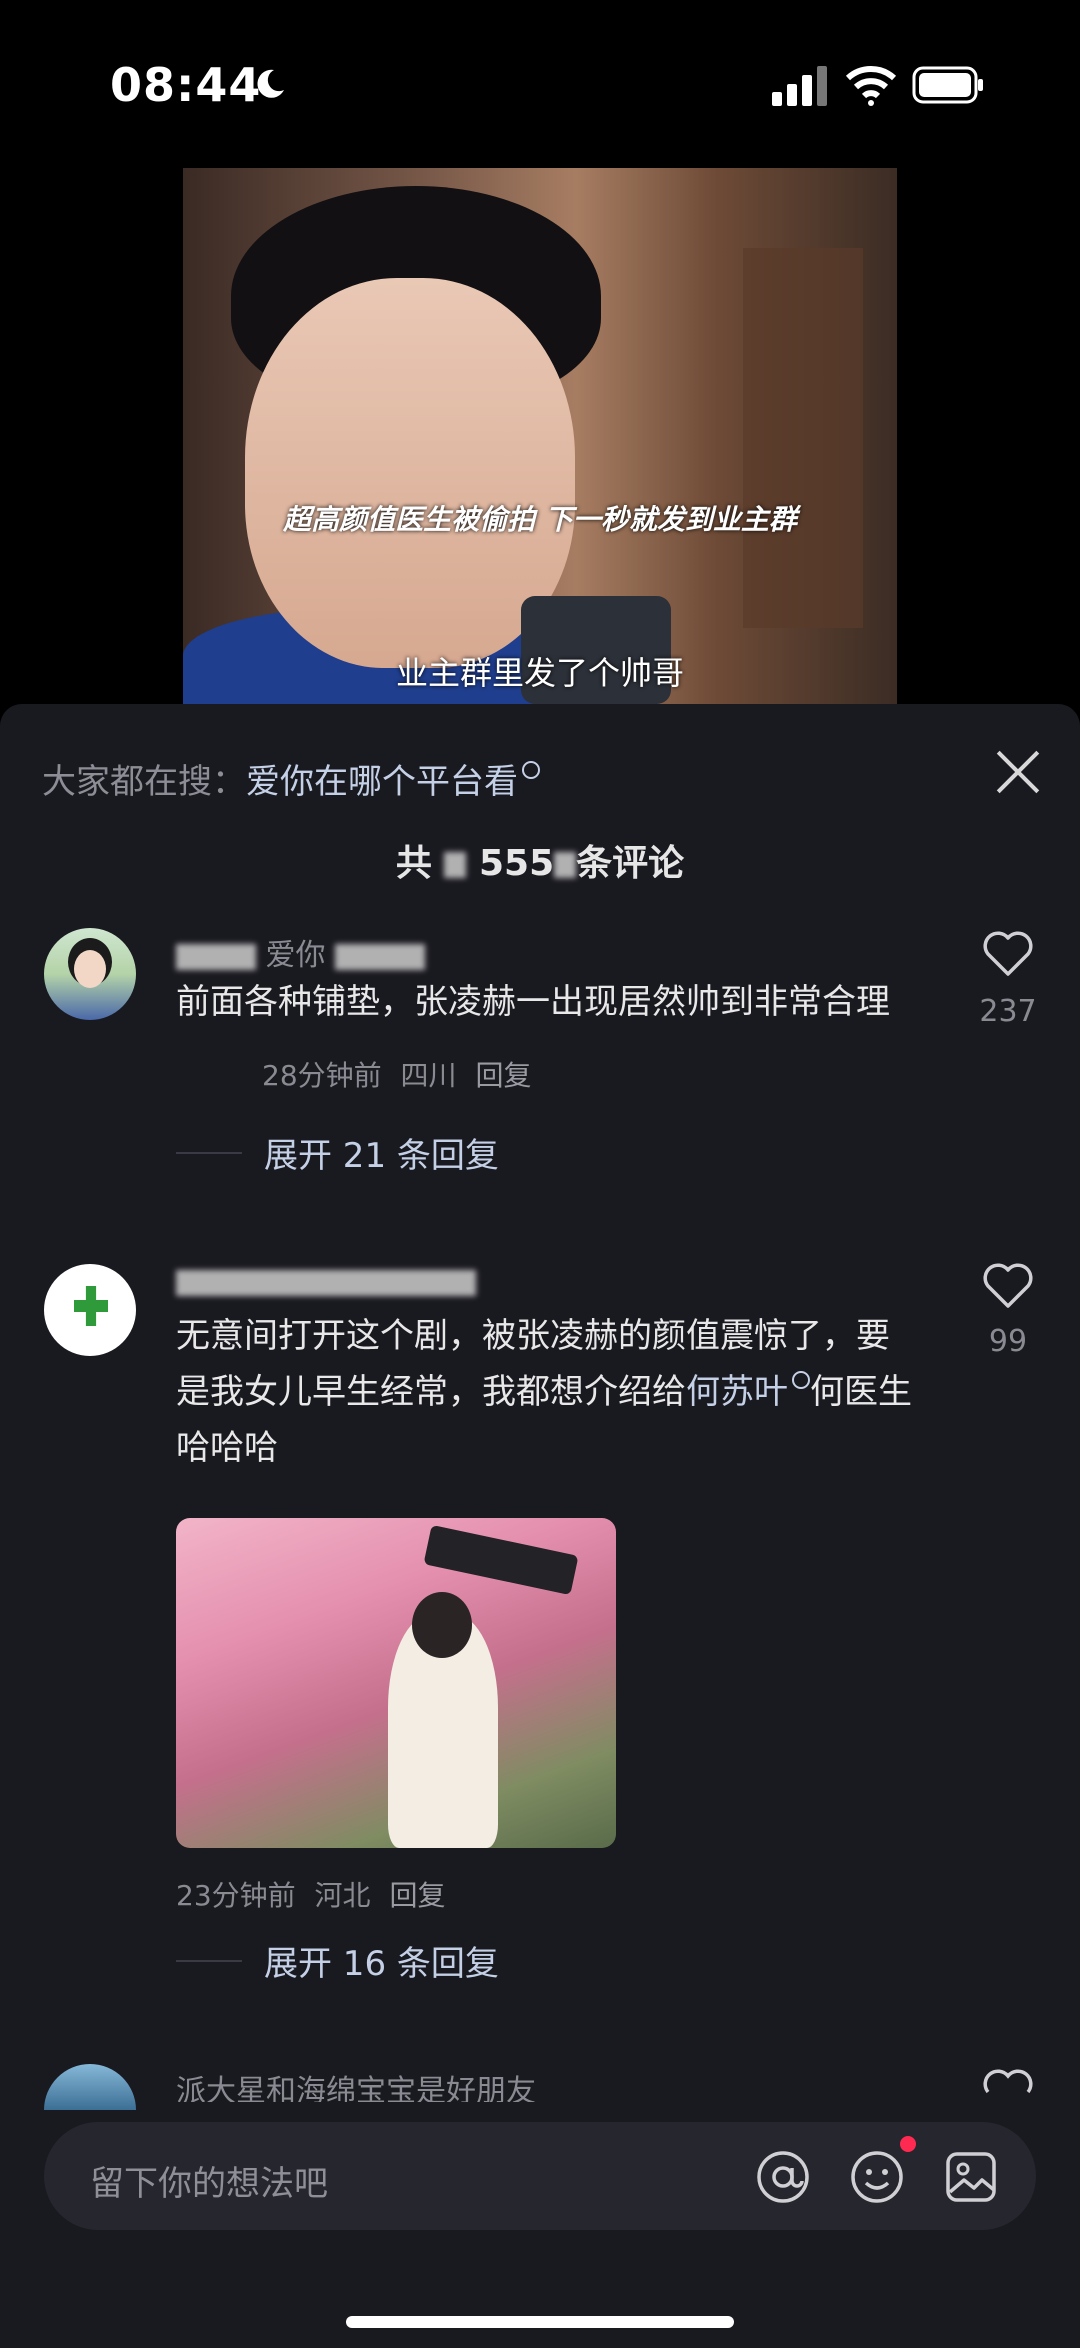 The image size is (1080, 2348). Describe the element at coordinates (971, 2177) in the screenshot. I see `image-picker-icon` at that location.